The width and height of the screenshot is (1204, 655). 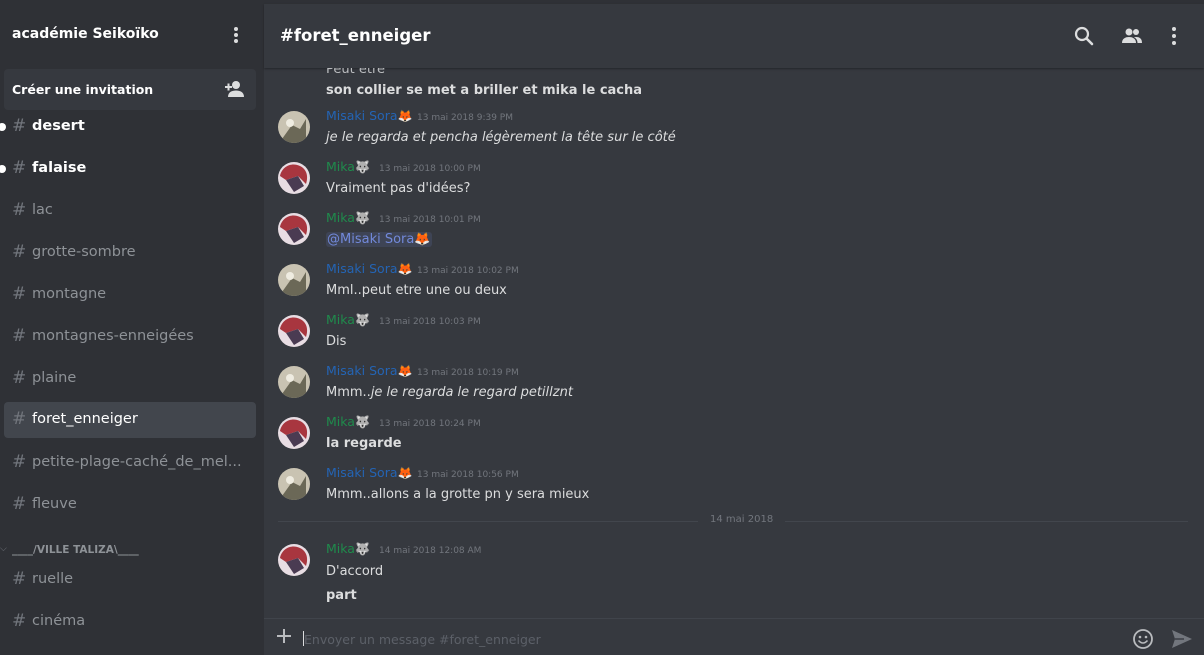 What do you see at coordinates (130, 580) in the screenshot?
I see `channel-ruelle: # ruelle` at bounding box center [130, 580].